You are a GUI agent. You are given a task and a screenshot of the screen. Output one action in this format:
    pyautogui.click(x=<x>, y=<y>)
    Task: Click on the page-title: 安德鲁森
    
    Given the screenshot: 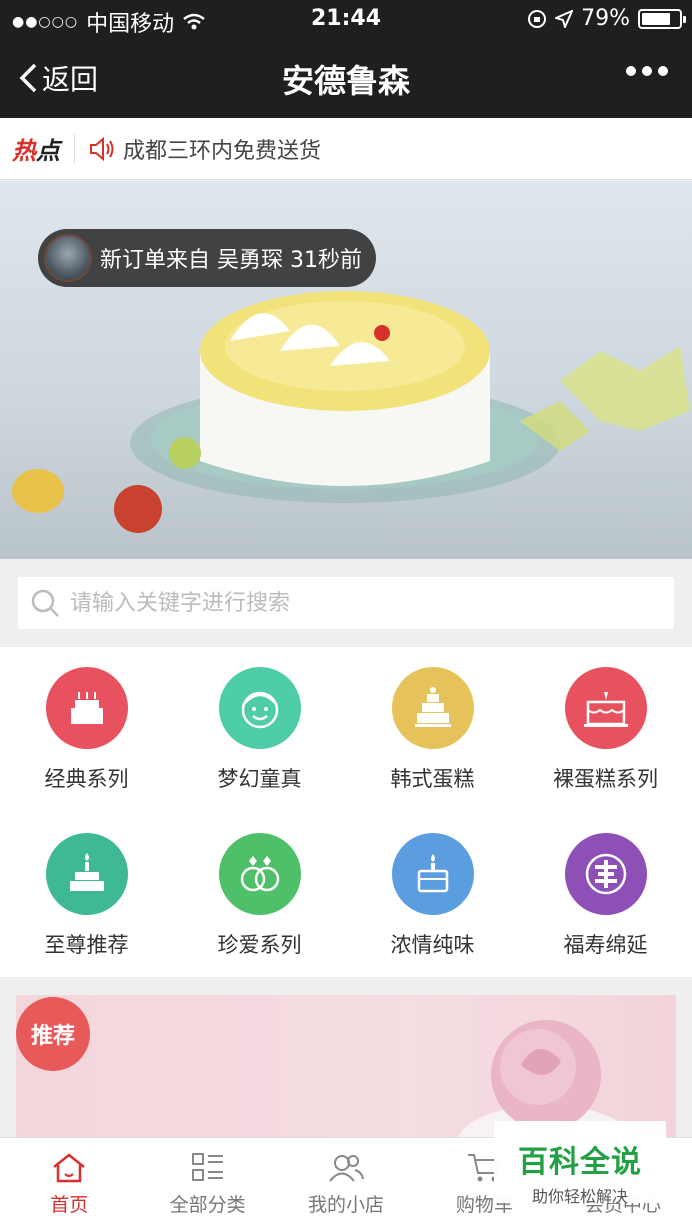 What is the action you would take?
    pyautogui.click(x=345, y=81)
    